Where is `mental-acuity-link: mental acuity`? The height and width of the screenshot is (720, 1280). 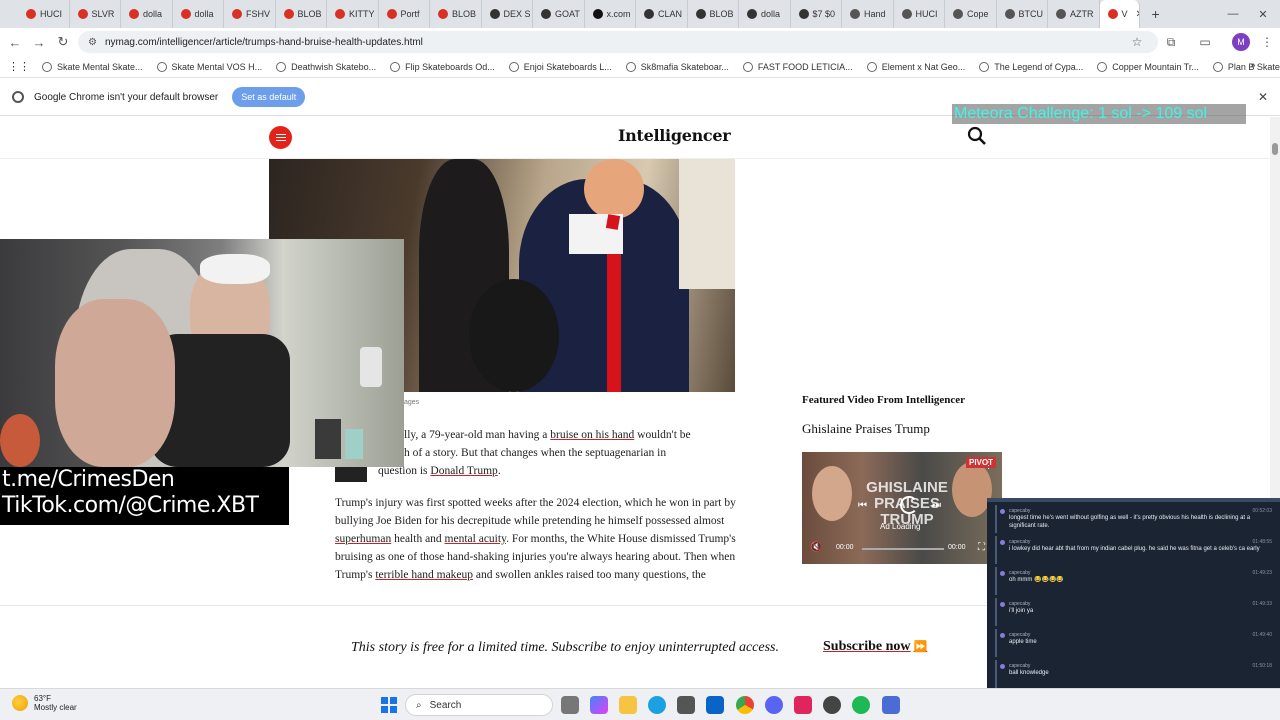
mental-acuity-link: mental acuity is located at coordinates (476, 539).